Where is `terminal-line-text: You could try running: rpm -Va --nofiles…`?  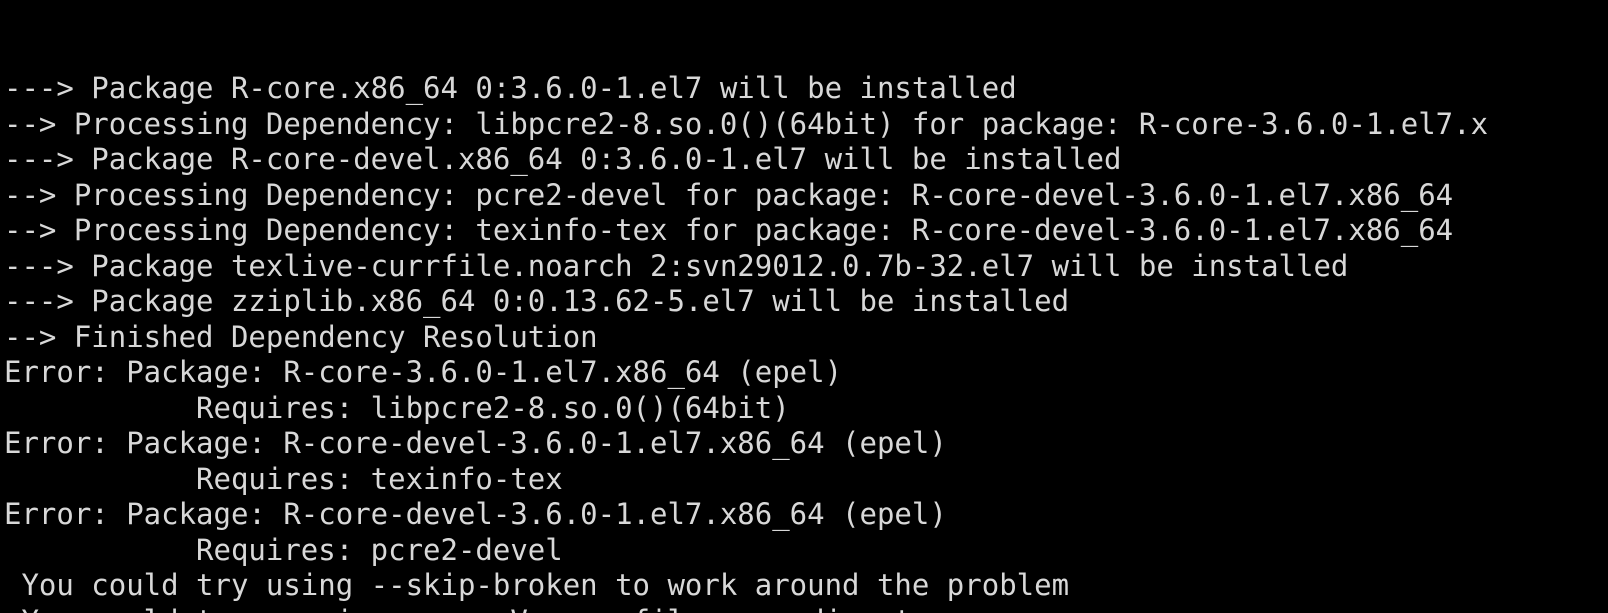
terminal-line-text: You could try running: rpm -Va --nofiles… is located at coordinates (457, 608).